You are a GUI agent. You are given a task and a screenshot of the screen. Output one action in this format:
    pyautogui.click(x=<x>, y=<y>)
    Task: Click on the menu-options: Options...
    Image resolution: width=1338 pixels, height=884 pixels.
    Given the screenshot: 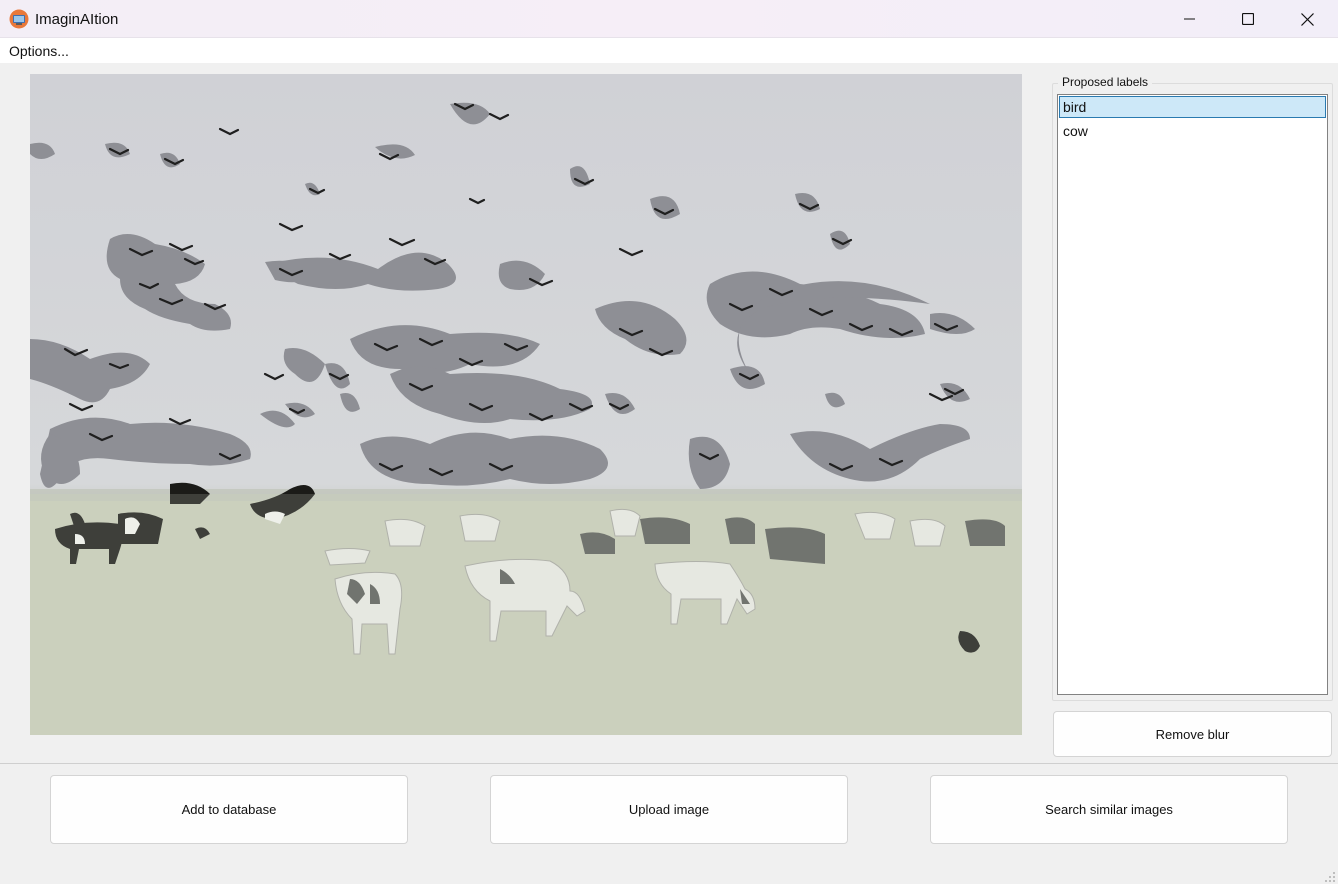 What is the action you would take?
    pyautogui.click(x=39, y=51)
    